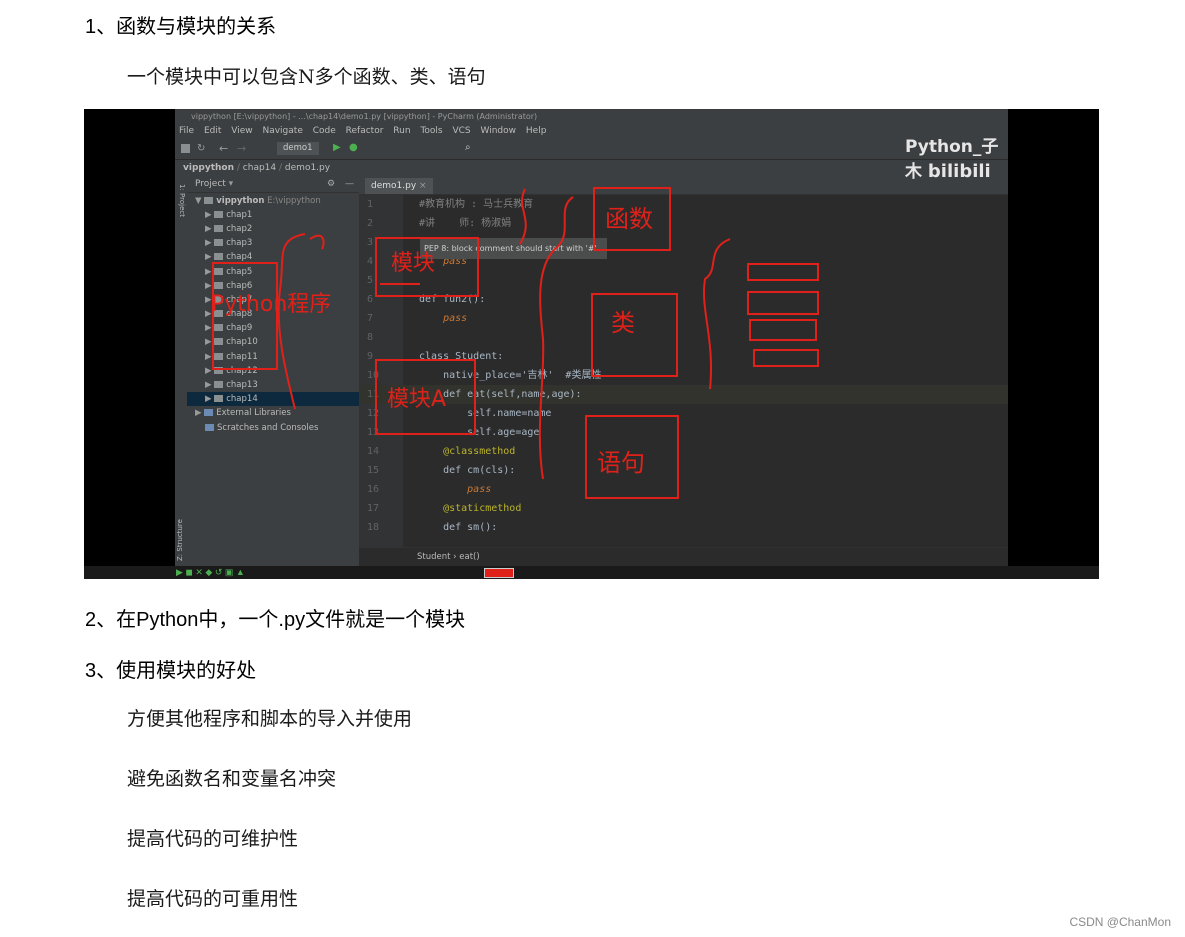 This screenshot has width=1185, height=937. What do you see at coordinates (271, 304) in the screenshot?
I see `annotation-python-program: Python程序` at bounding box center [271, 304].